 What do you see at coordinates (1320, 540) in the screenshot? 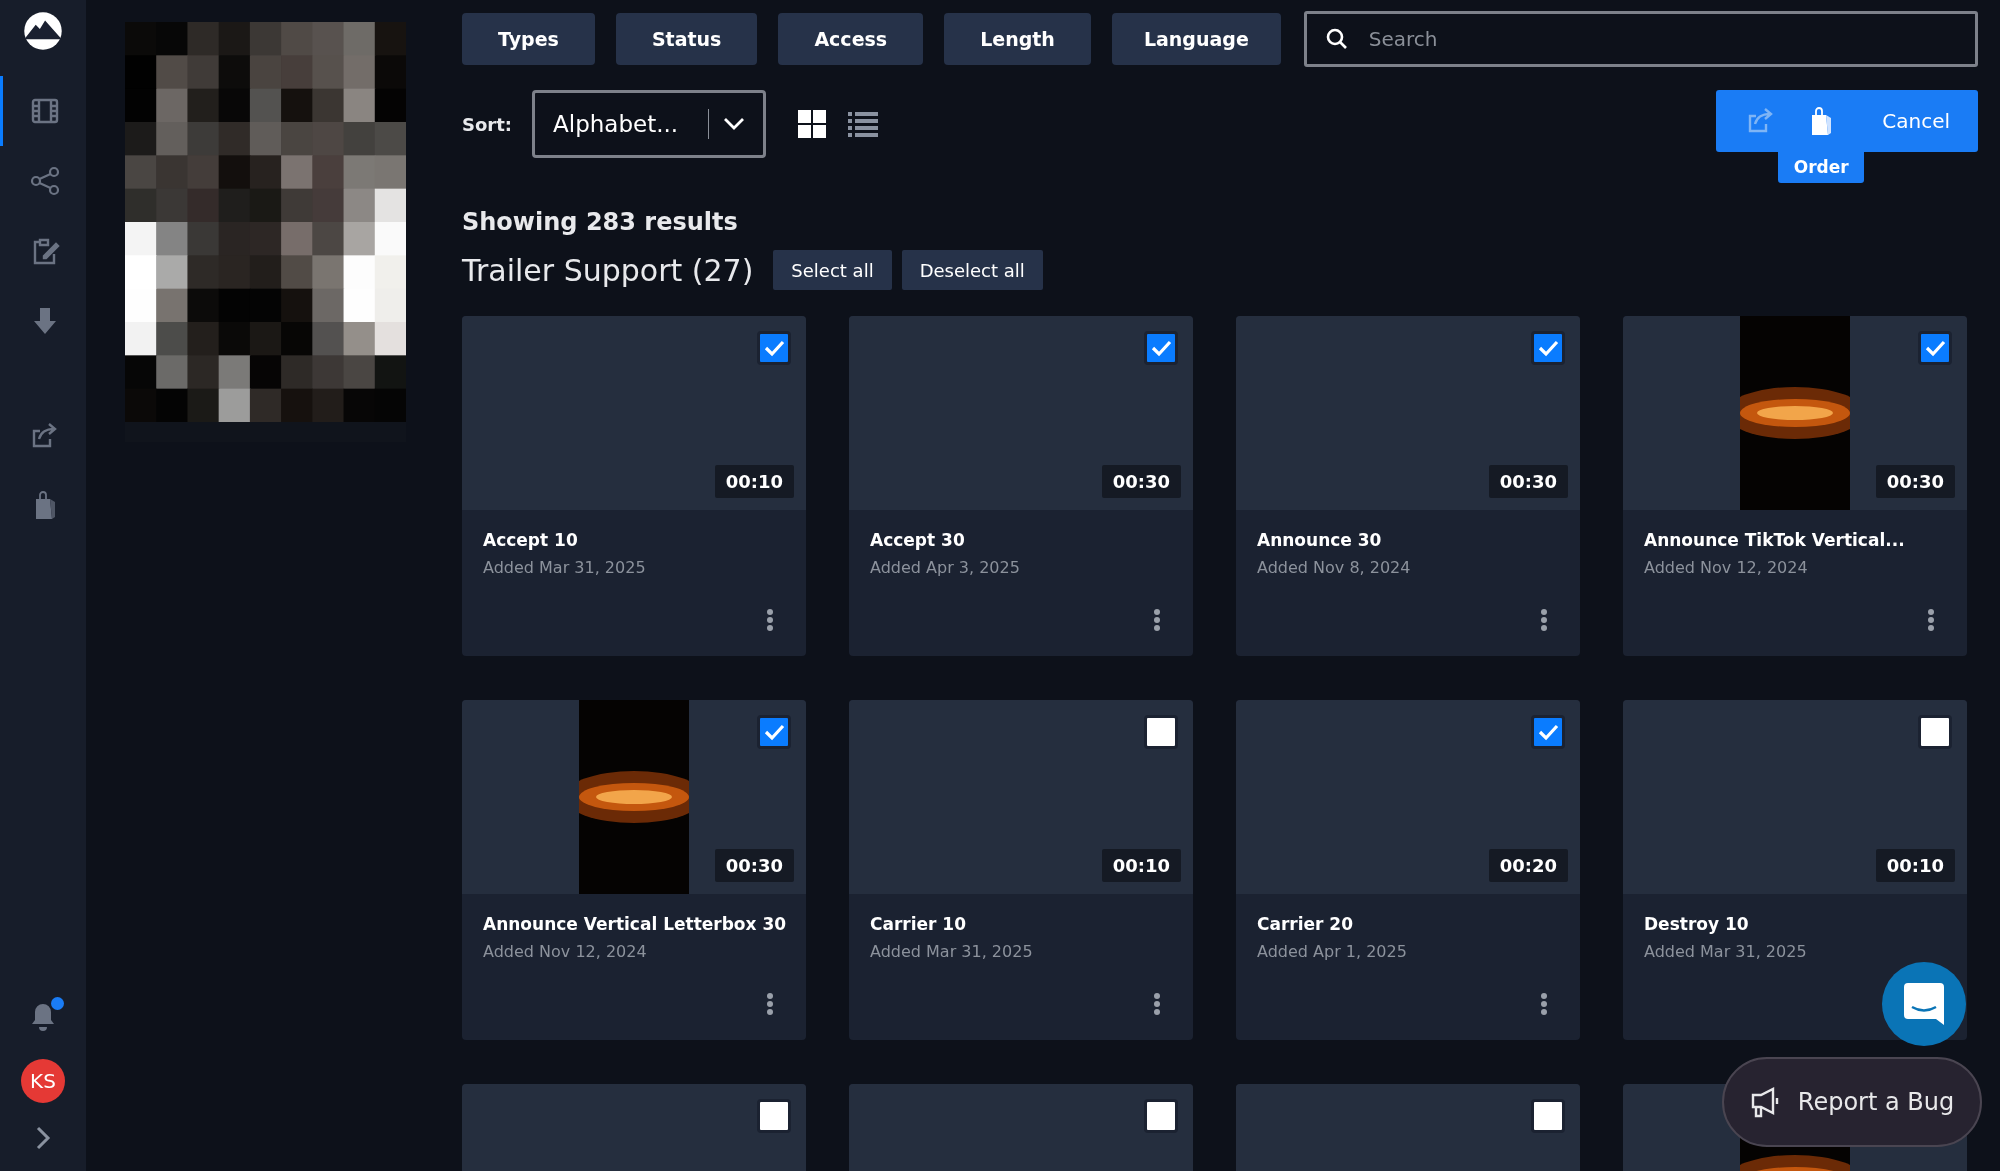
I see `video-title: Announce 30` at bounding box center [1320, 540].